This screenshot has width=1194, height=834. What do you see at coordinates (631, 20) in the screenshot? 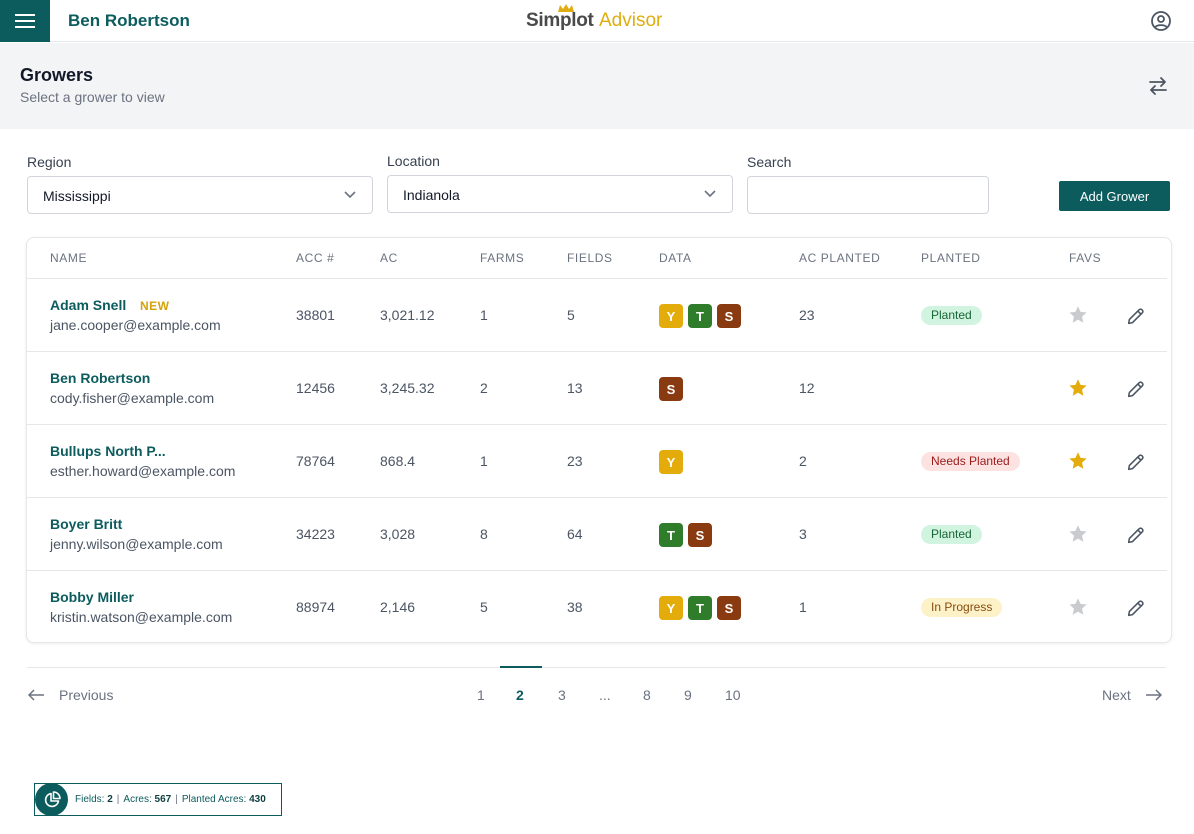
I see `logo-product: Advisor` at bounding box center [631, 20].